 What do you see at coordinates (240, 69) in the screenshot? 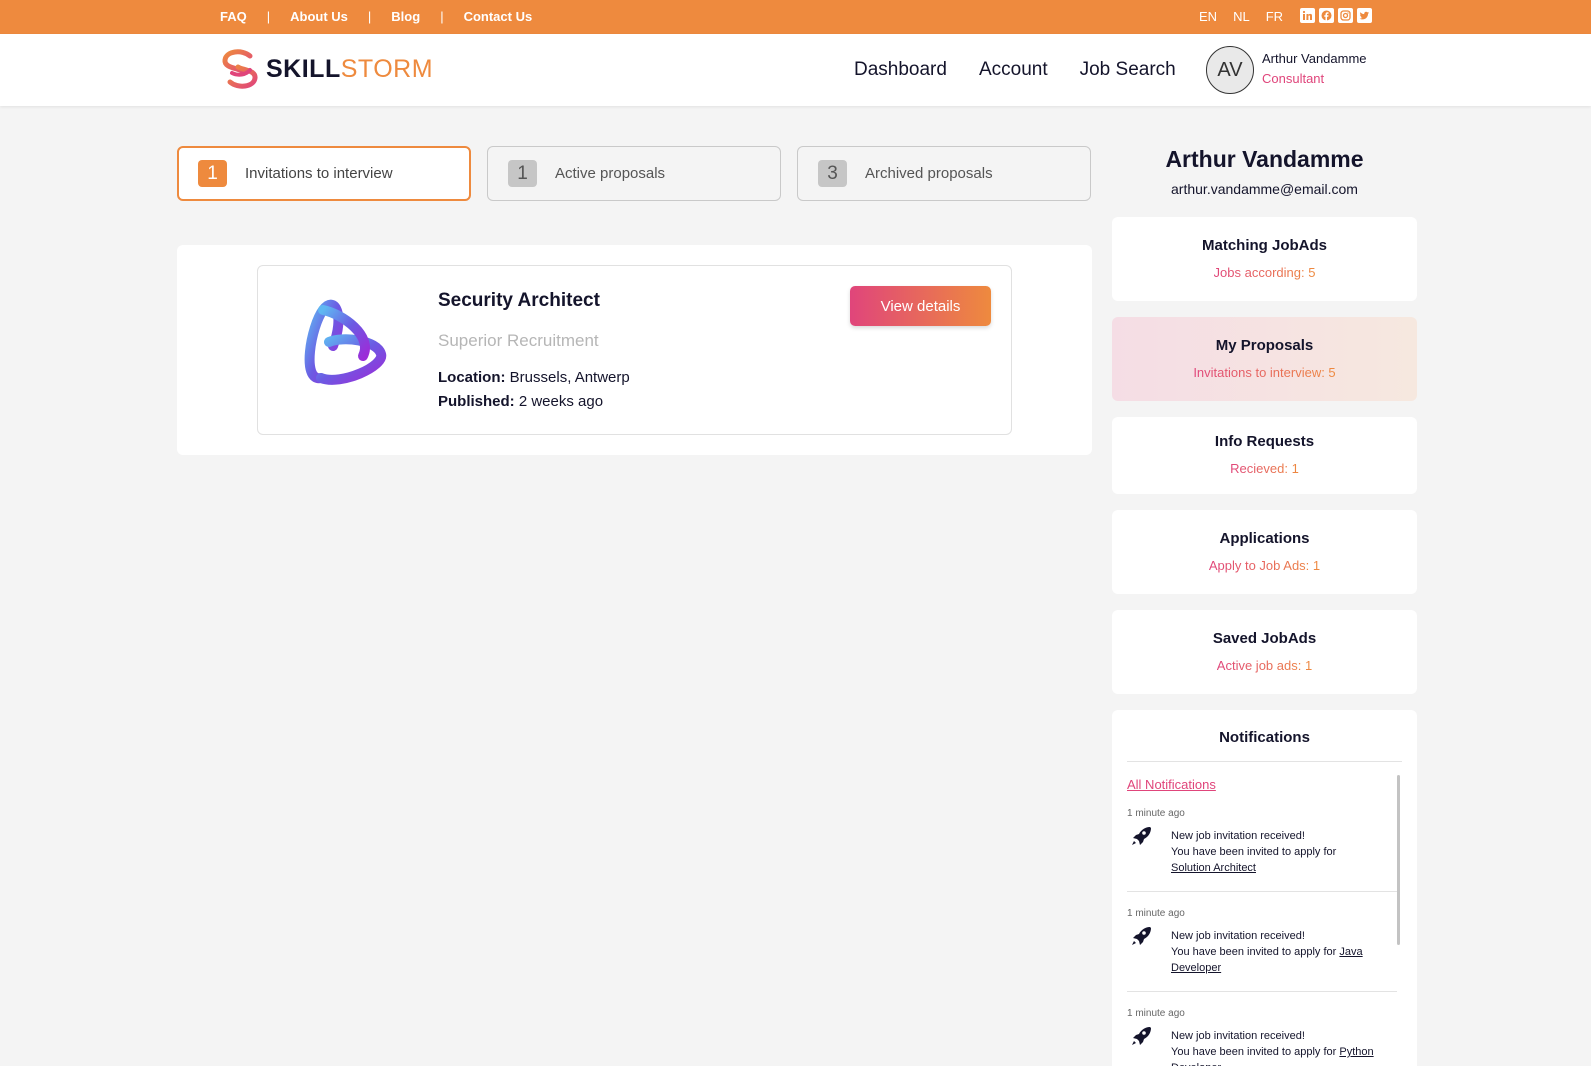
I see `logo-icon` at bounding box center [240, 69].